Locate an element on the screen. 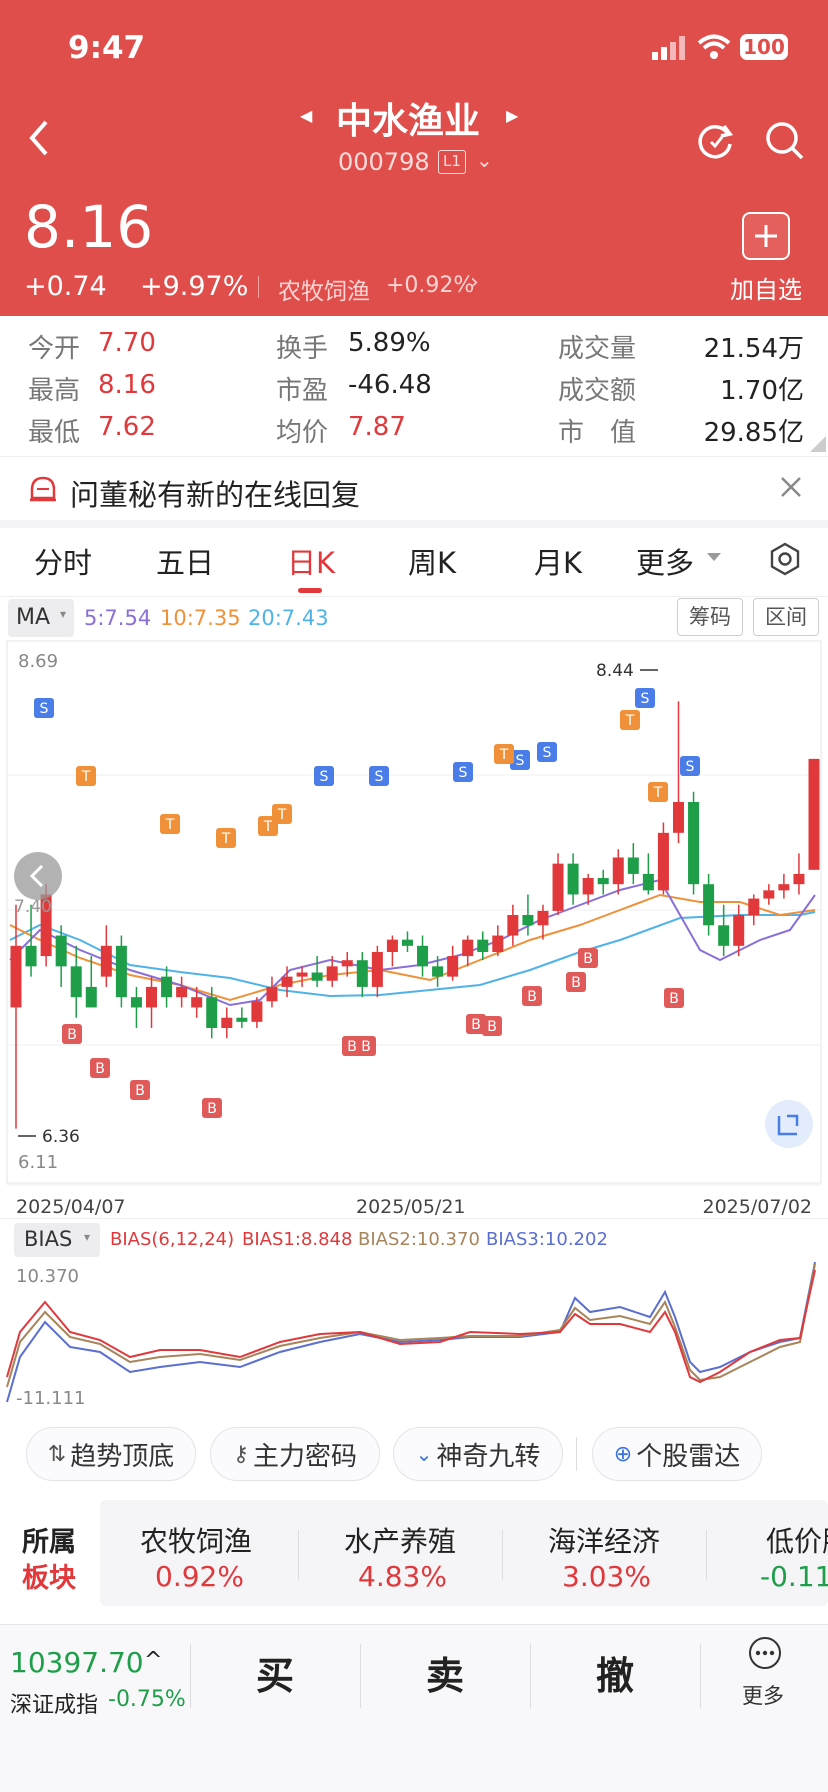 The height and width of the screenshot is (1792, 828). prev-stock-icon: ◀ is located at coordinates (306, 115).